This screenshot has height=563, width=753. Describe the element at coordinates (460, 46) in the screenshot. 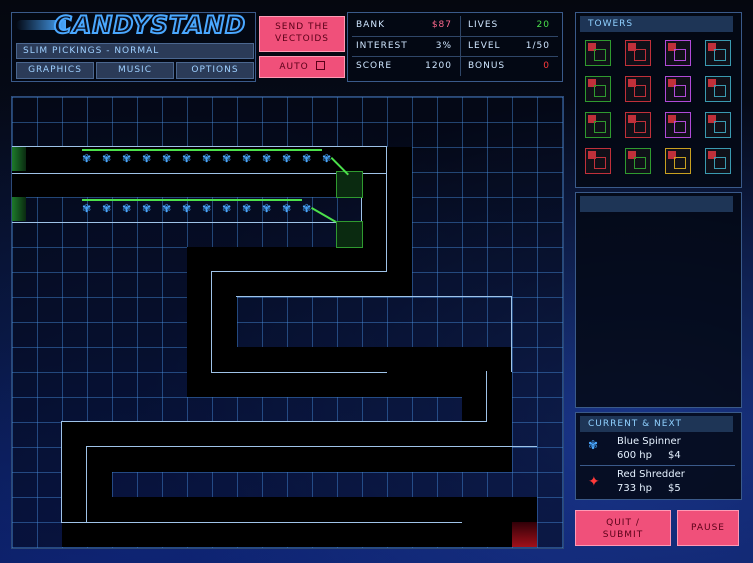

I see `stats-vertical-divider` at that location.